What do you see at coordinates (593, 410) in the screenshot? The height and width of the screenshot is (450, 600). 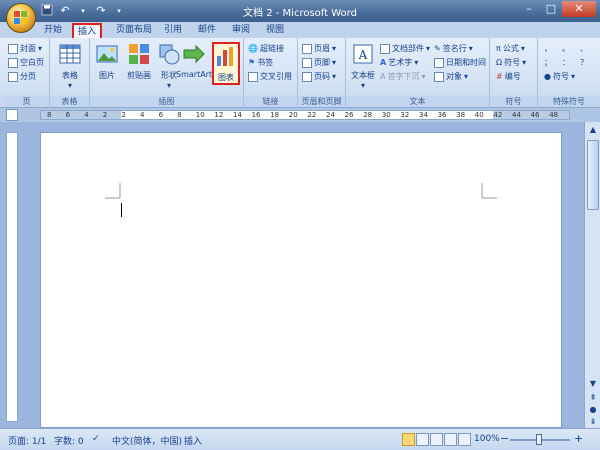 I see `browse-object-icon: ●` at bounding box center [593, 410].